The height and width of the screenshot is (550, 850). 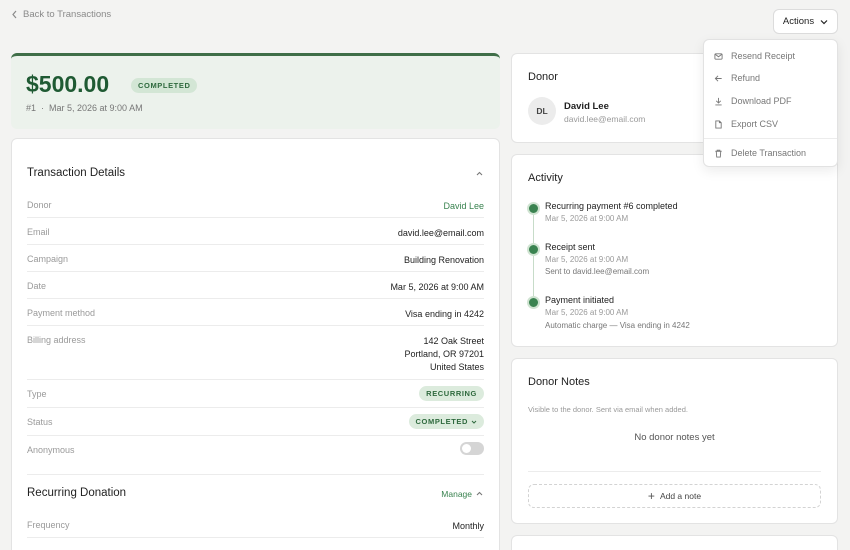 I want to click on transaction-meta: #1 · Mar 5, 2026 at 9:00 AM, so click(x=84, y=108).